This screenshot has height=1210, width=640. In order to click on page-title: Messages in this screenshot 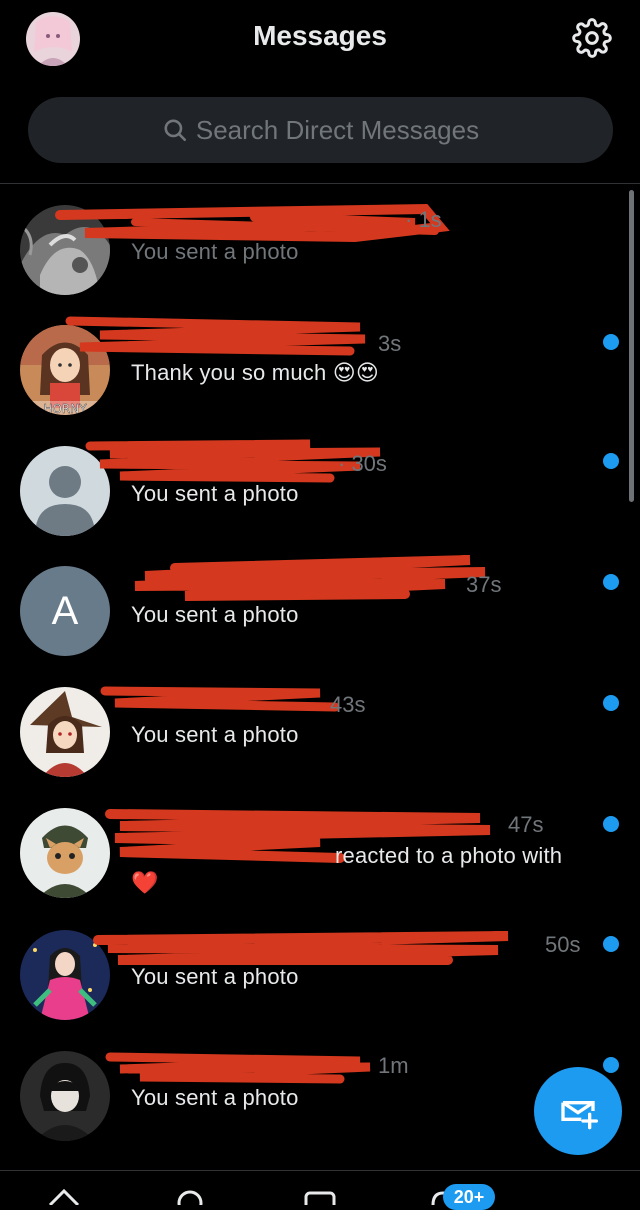, I will do `click(320, 35)`.